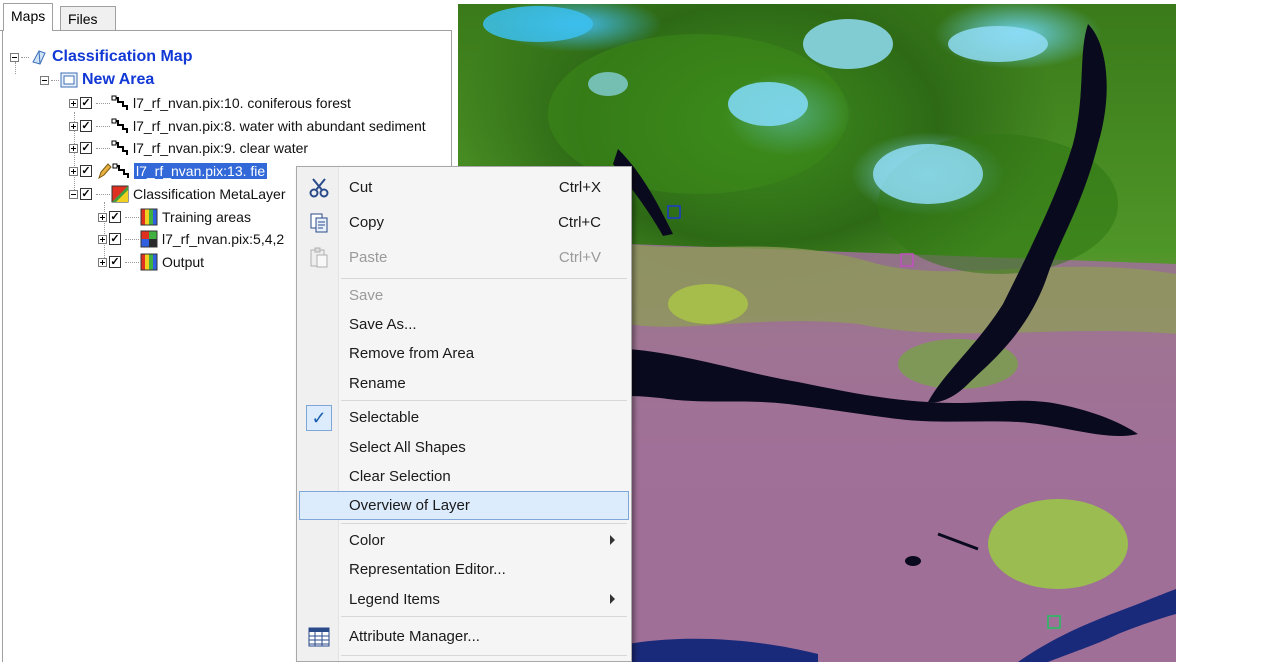  What do you see at coordinates (223, 239) in the screenshot?
I see `raster-label: l7_rf_nvan.pix:5,4,2` at bounding box center [223, 239].